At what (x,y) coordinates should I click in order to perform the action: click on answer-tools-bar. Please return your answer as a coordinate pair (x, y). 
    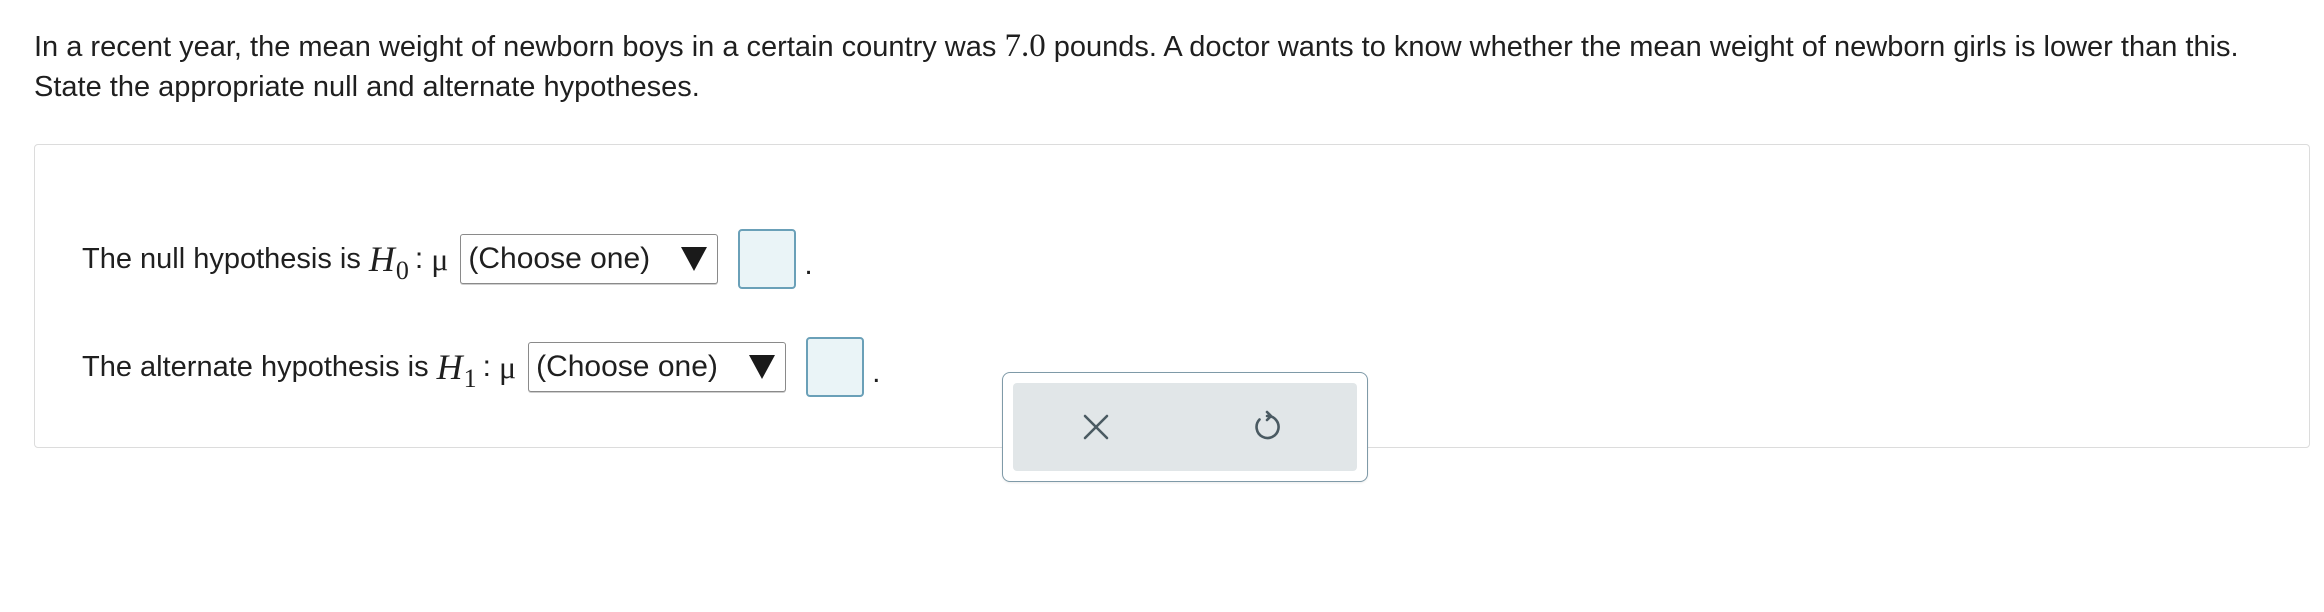
    Looking at the image, I should click on (1185, 427).